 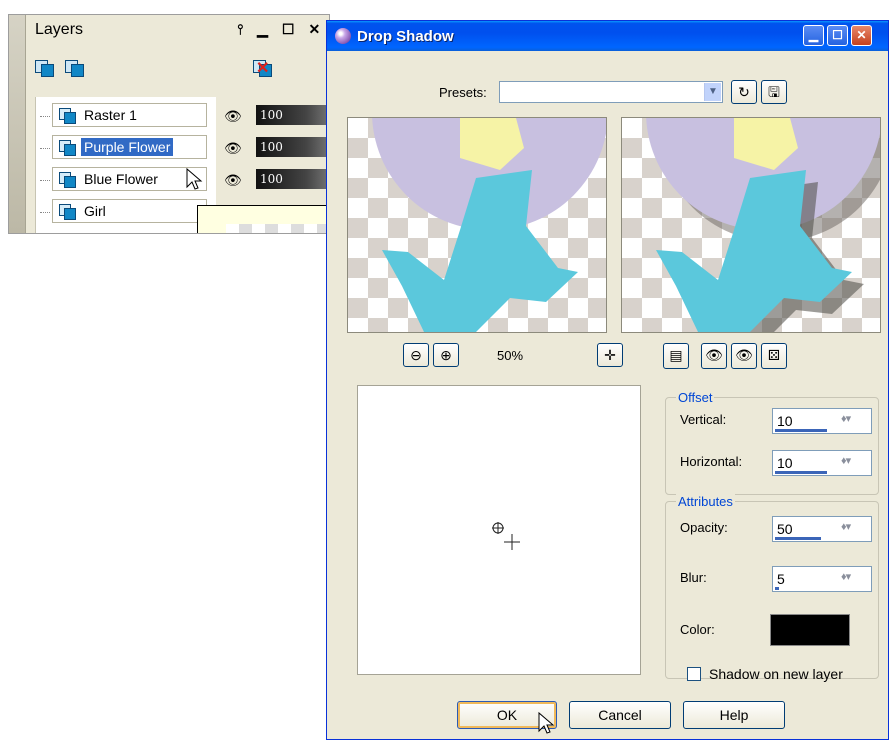 I want to click on save-preset-button: 🖫, so click(x=774, y=92).